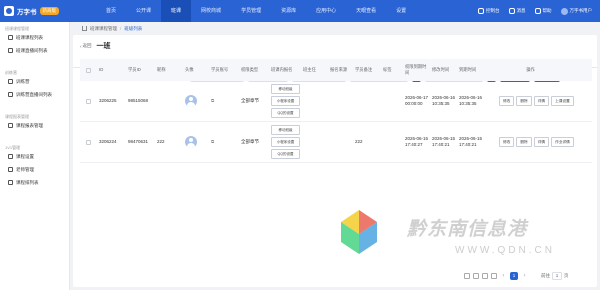 The height and width of the screenshot is (290, 600). I want to click on cell-avatar, so click(195, 142).